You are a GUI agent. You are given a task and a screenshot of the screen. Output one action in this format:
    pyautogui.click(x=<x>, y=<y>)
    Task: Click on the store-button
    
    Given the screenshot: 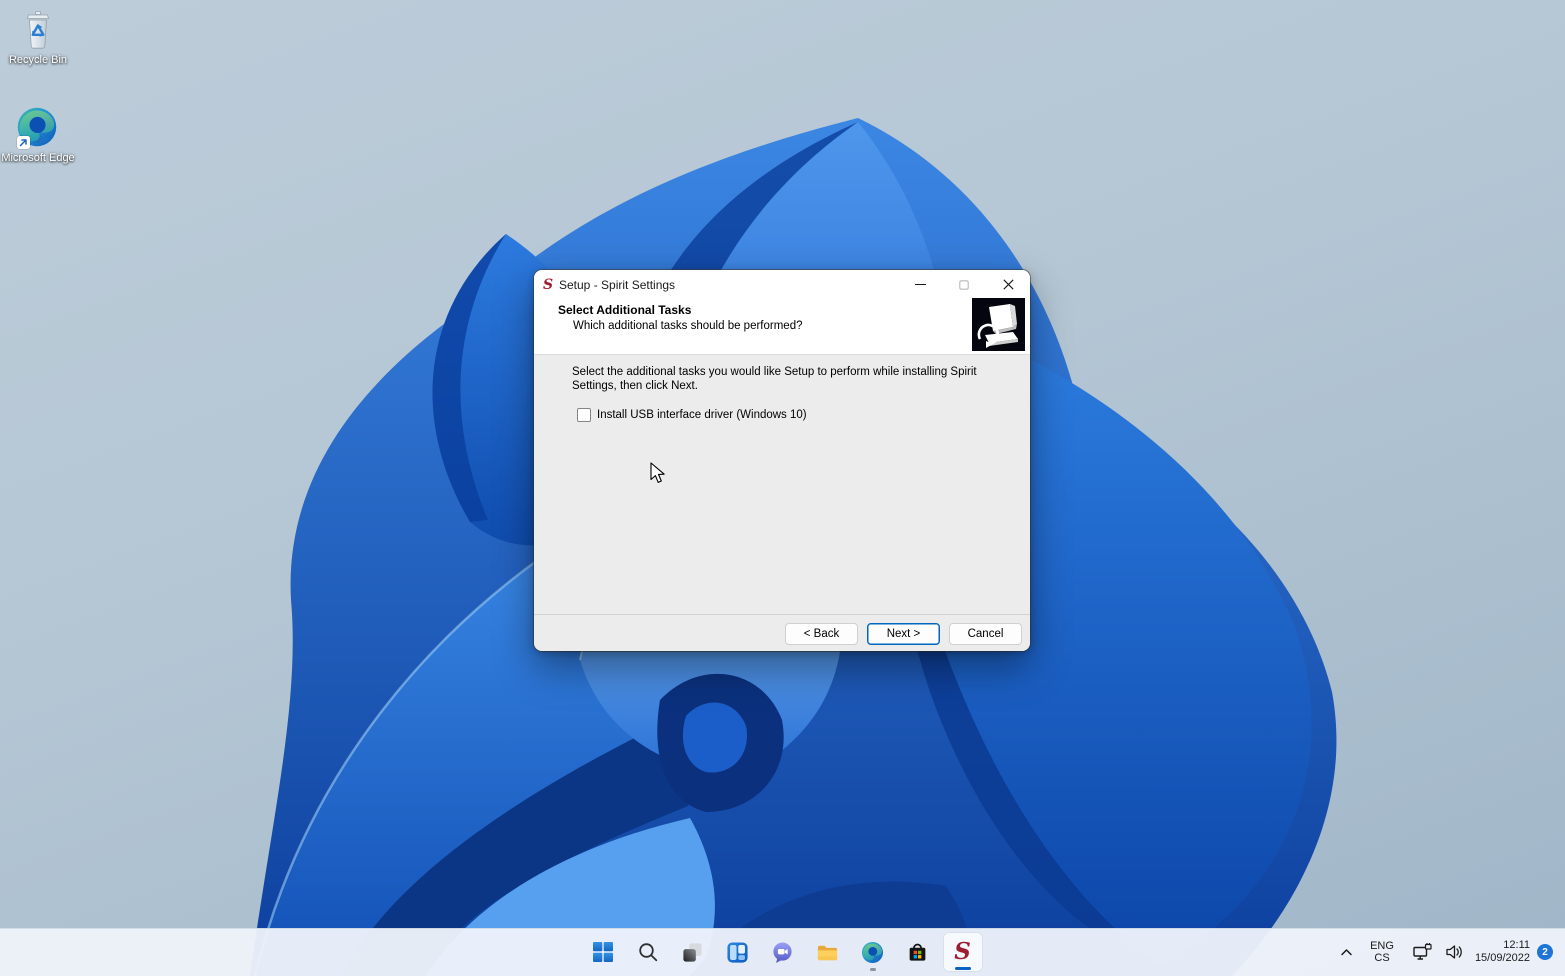 What is the action you would take?
    pyautogui.click(x=918, y=952)
    